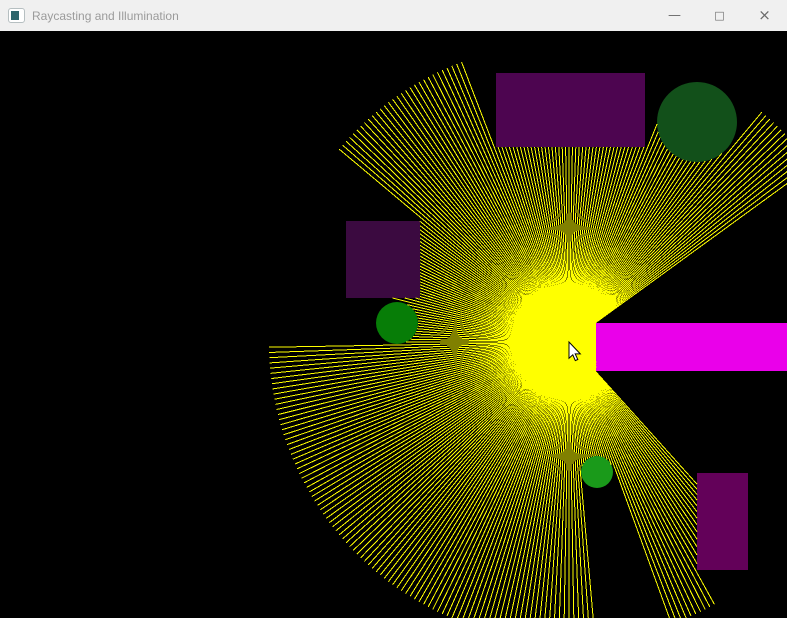 The image size is (787, 618). Describe the element at coordinates (397, 323) in the screenshot. I see `mid-left-green-circle` at that location.